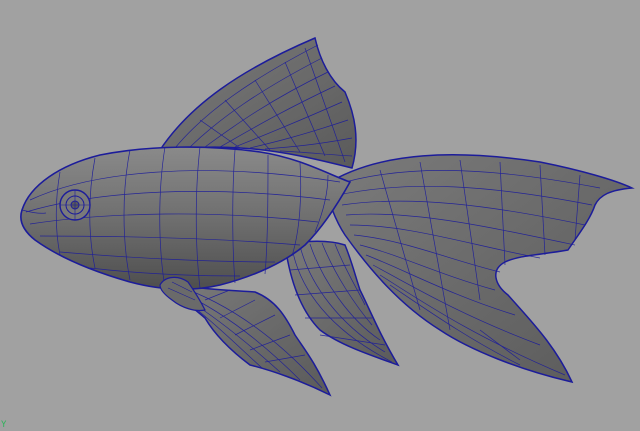 This screenshot has width=640, height=431. What do you see at coordinates (75, 205) in the screenshot?
I see `eye` at bounding box center [75, 205].